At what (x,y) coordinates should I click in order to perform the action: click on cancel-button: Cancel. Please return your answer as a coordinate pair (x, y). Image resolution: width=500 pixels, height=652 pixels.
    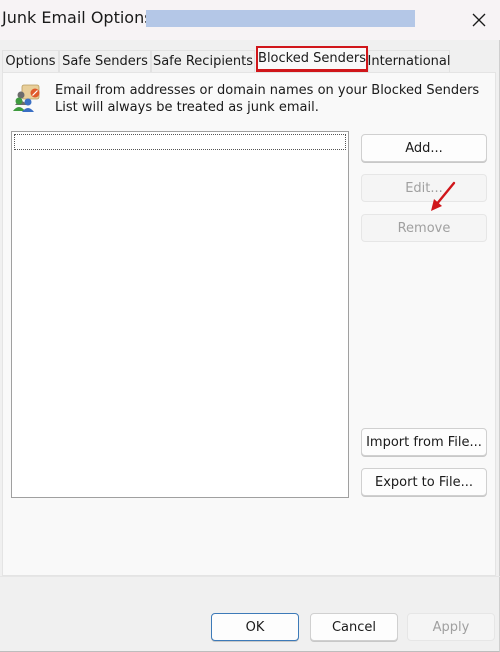
    Looking at the image, I should click on (354, 627).